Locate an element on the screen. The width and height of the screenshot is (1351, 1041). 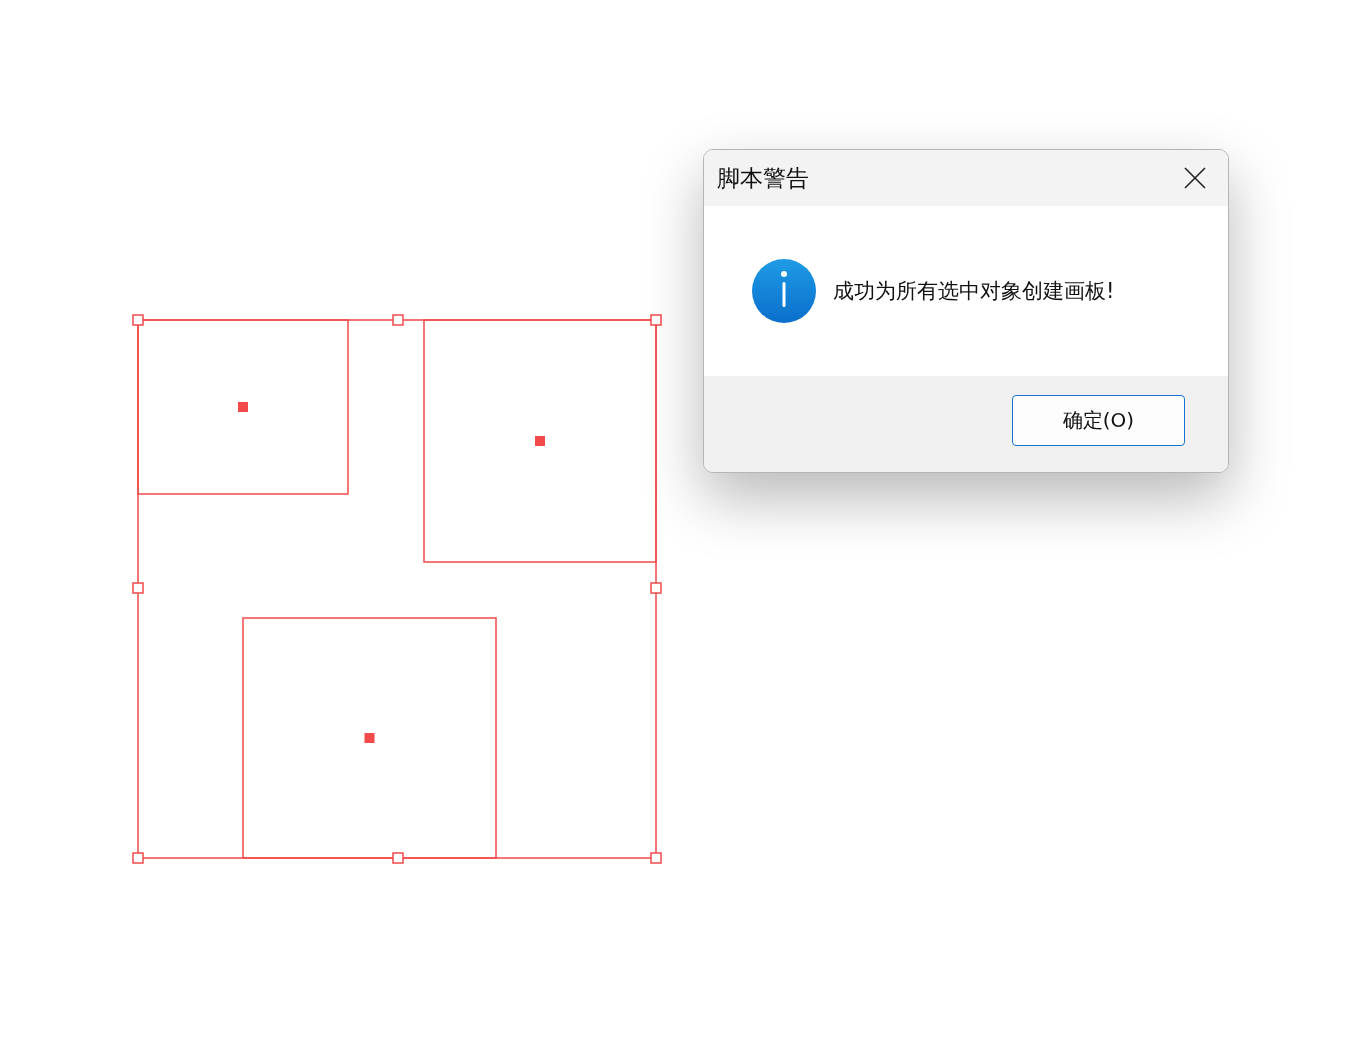
close-icon is located at coordinates (1195, 178).